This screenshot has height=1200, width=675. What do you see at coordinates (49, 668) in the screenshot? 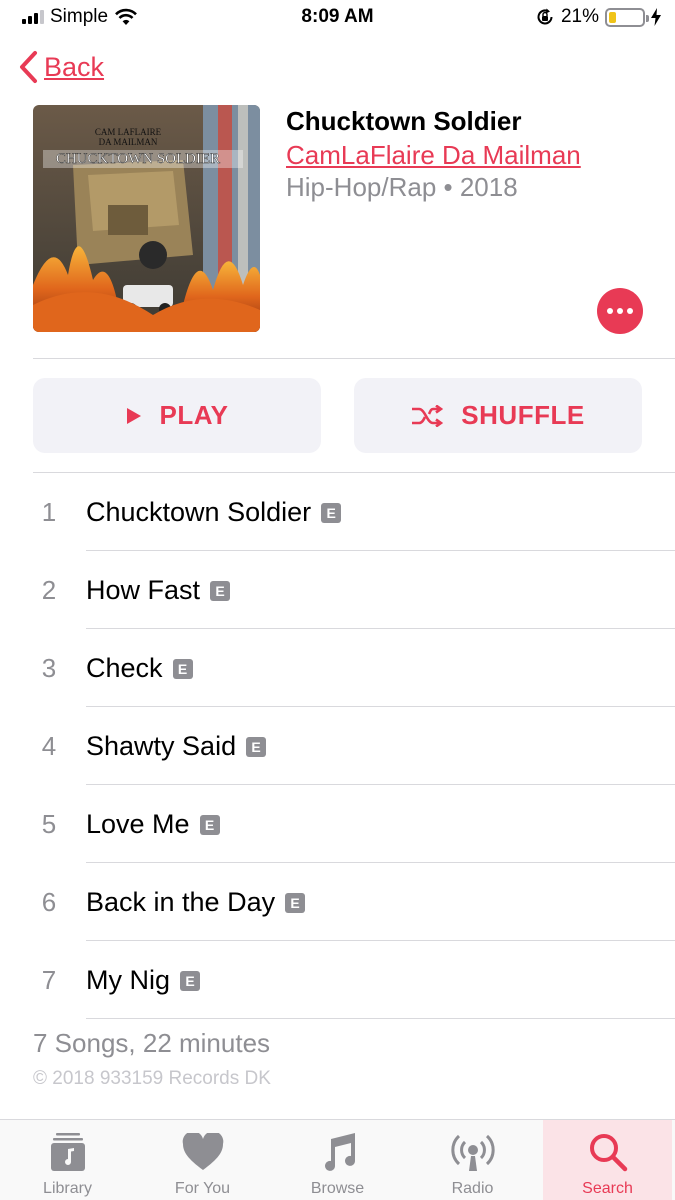
I see `track-number: 3` at bounding box center [49, 668].